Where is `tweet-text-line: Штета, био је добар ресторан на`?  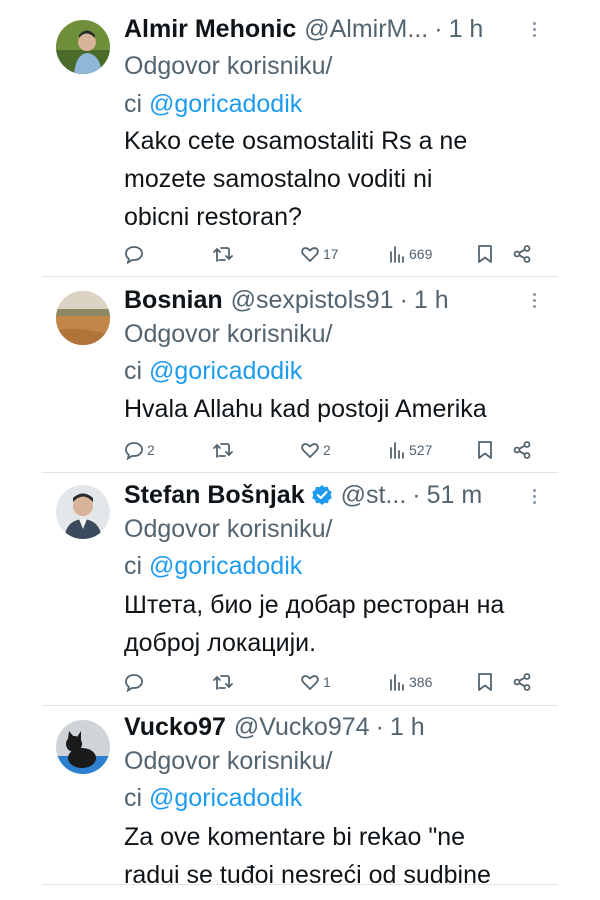
tweet-text-line: Штета, био је добар ресторан на is located at coordinates (314, 605).